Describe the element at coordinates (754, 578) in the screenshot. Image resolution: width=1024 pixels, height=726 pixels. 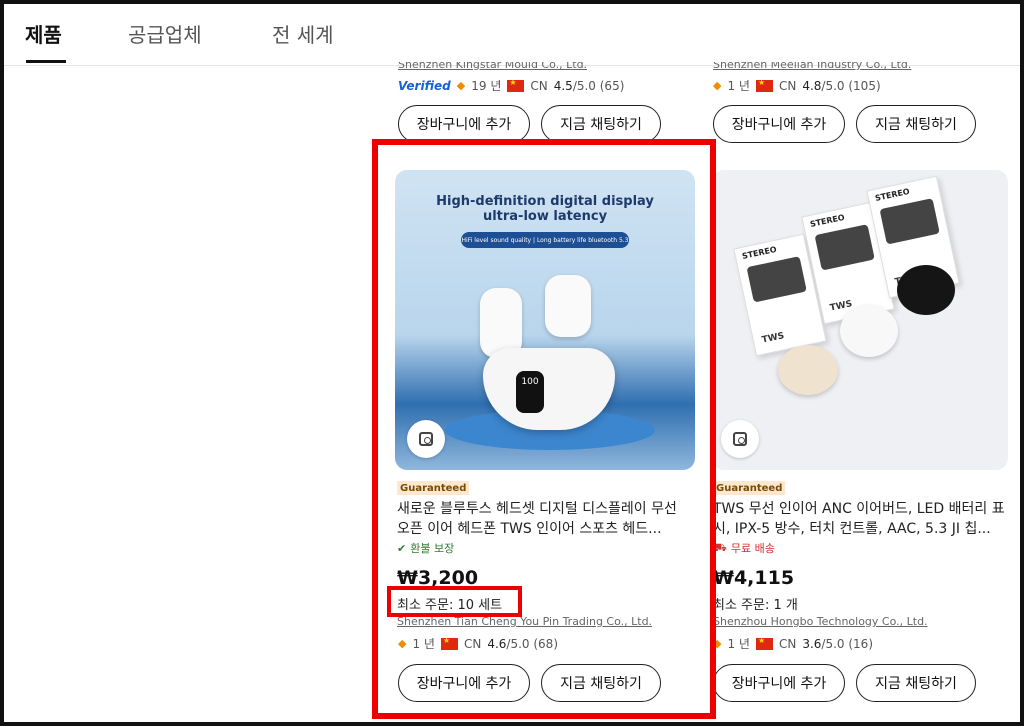
I see `product-price: ₩4,115` at that location.